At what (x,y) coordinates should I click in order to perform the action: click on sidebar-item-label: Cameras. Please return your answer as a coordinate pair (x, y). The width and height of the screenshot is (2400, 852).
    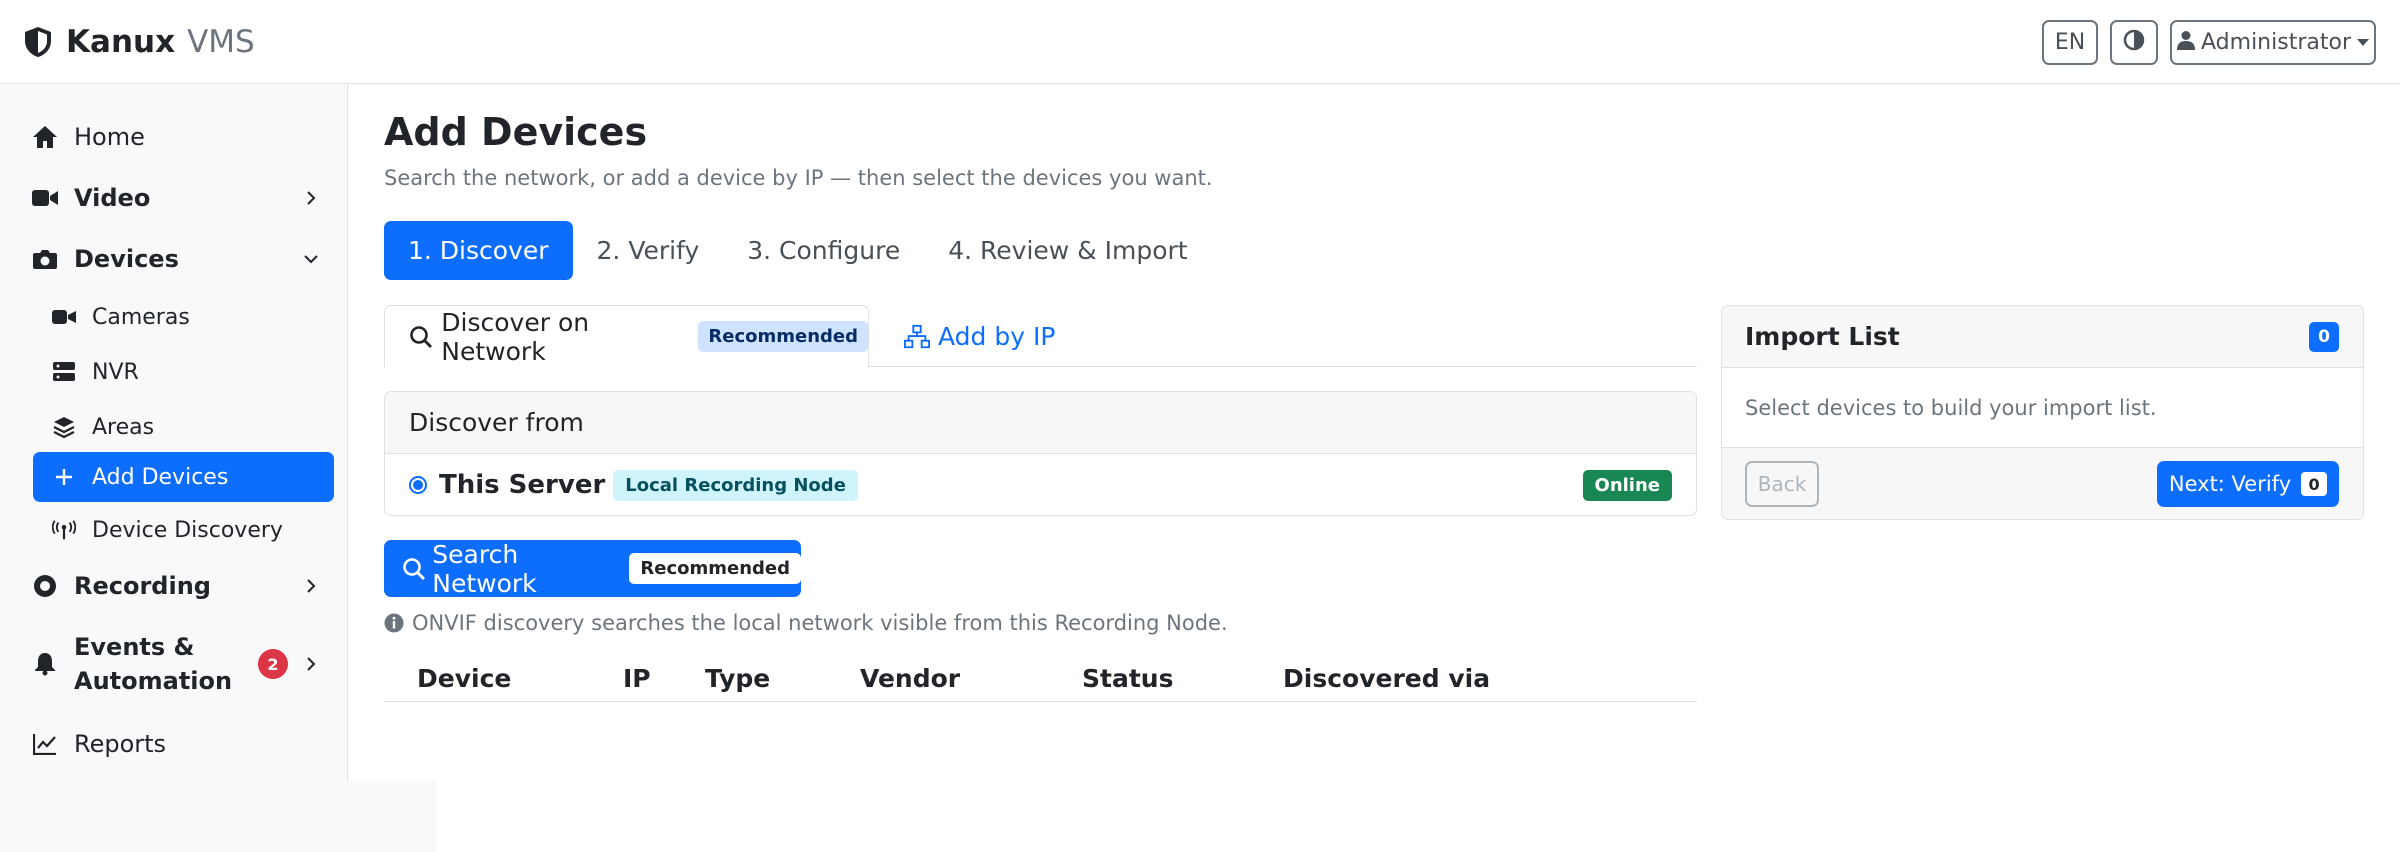
    Looking at the image, I should click on (141, 317).